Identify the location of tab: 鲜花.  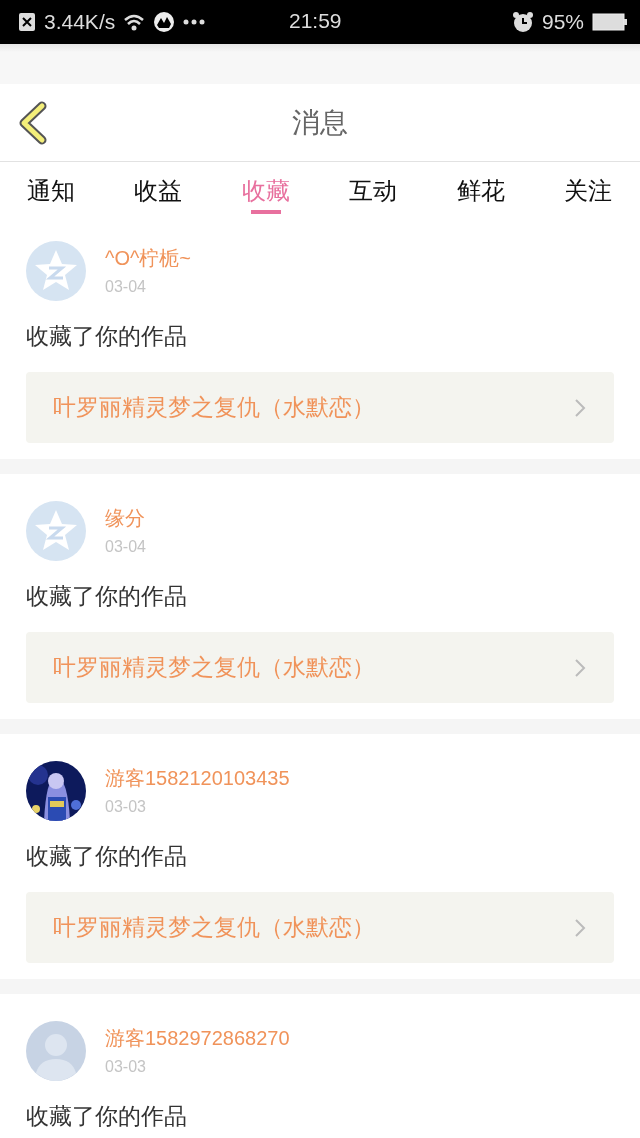
(480, 188).